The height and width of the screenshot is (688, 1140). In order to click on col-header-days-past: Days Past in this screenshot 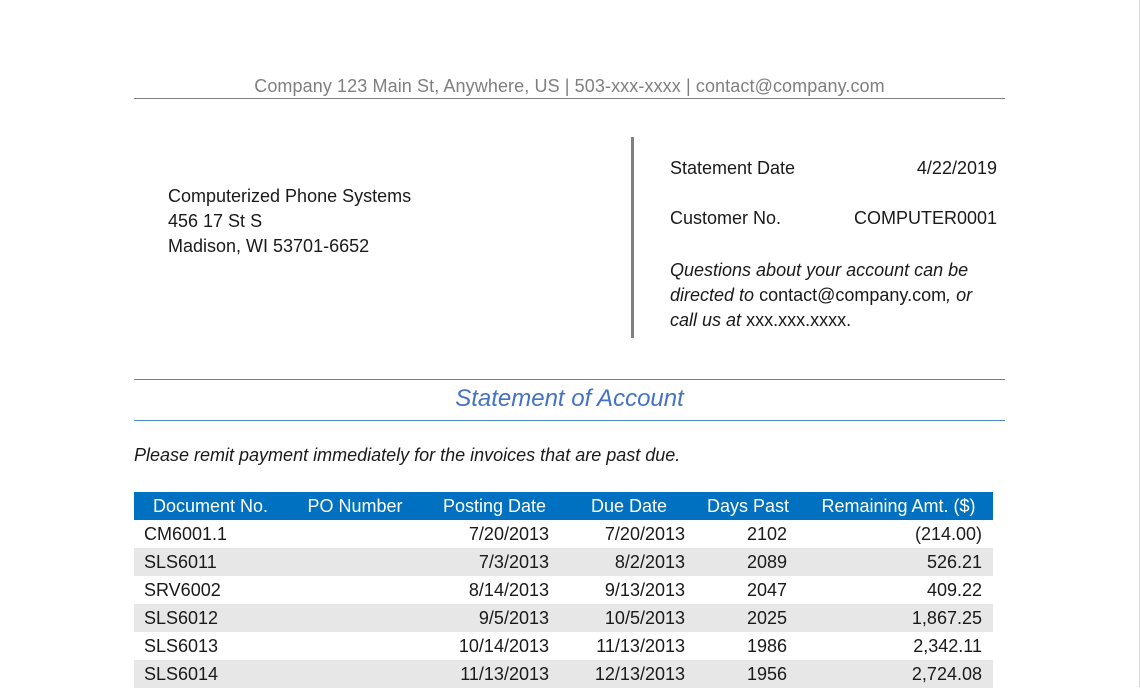, I will do `click(748, 506)`.